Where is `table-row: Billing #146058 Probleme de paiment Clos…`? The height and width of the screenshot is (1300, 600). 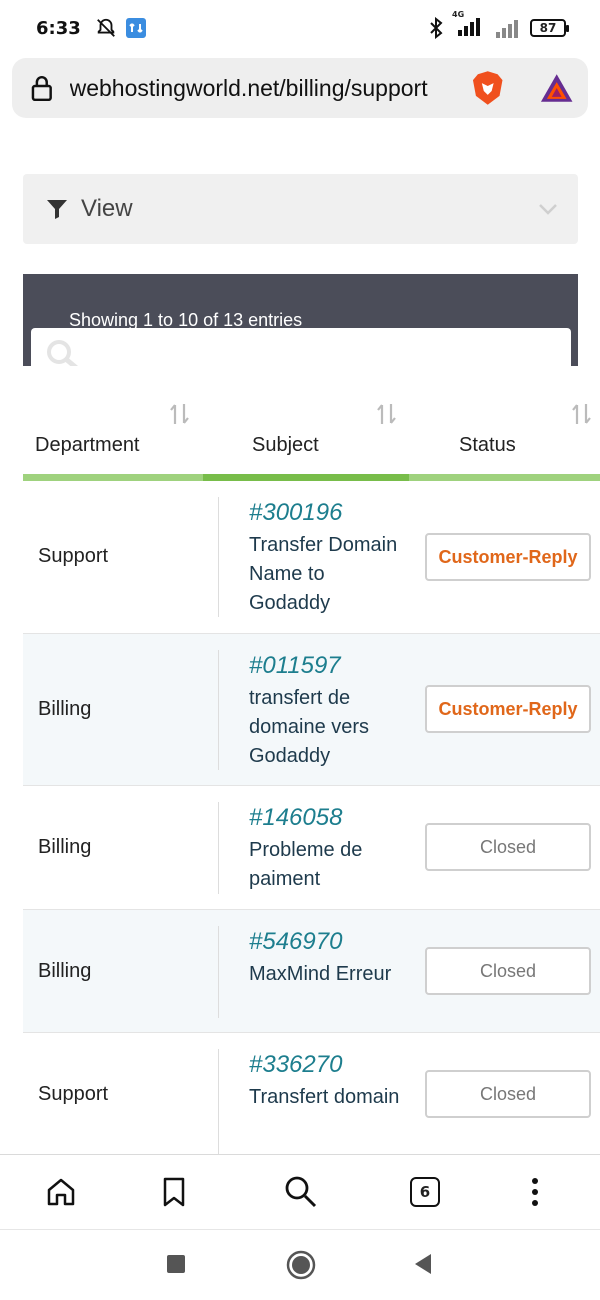
table-row: Billing #146058 Probleme de paiment Clos… is located at coordinates (311, 848).